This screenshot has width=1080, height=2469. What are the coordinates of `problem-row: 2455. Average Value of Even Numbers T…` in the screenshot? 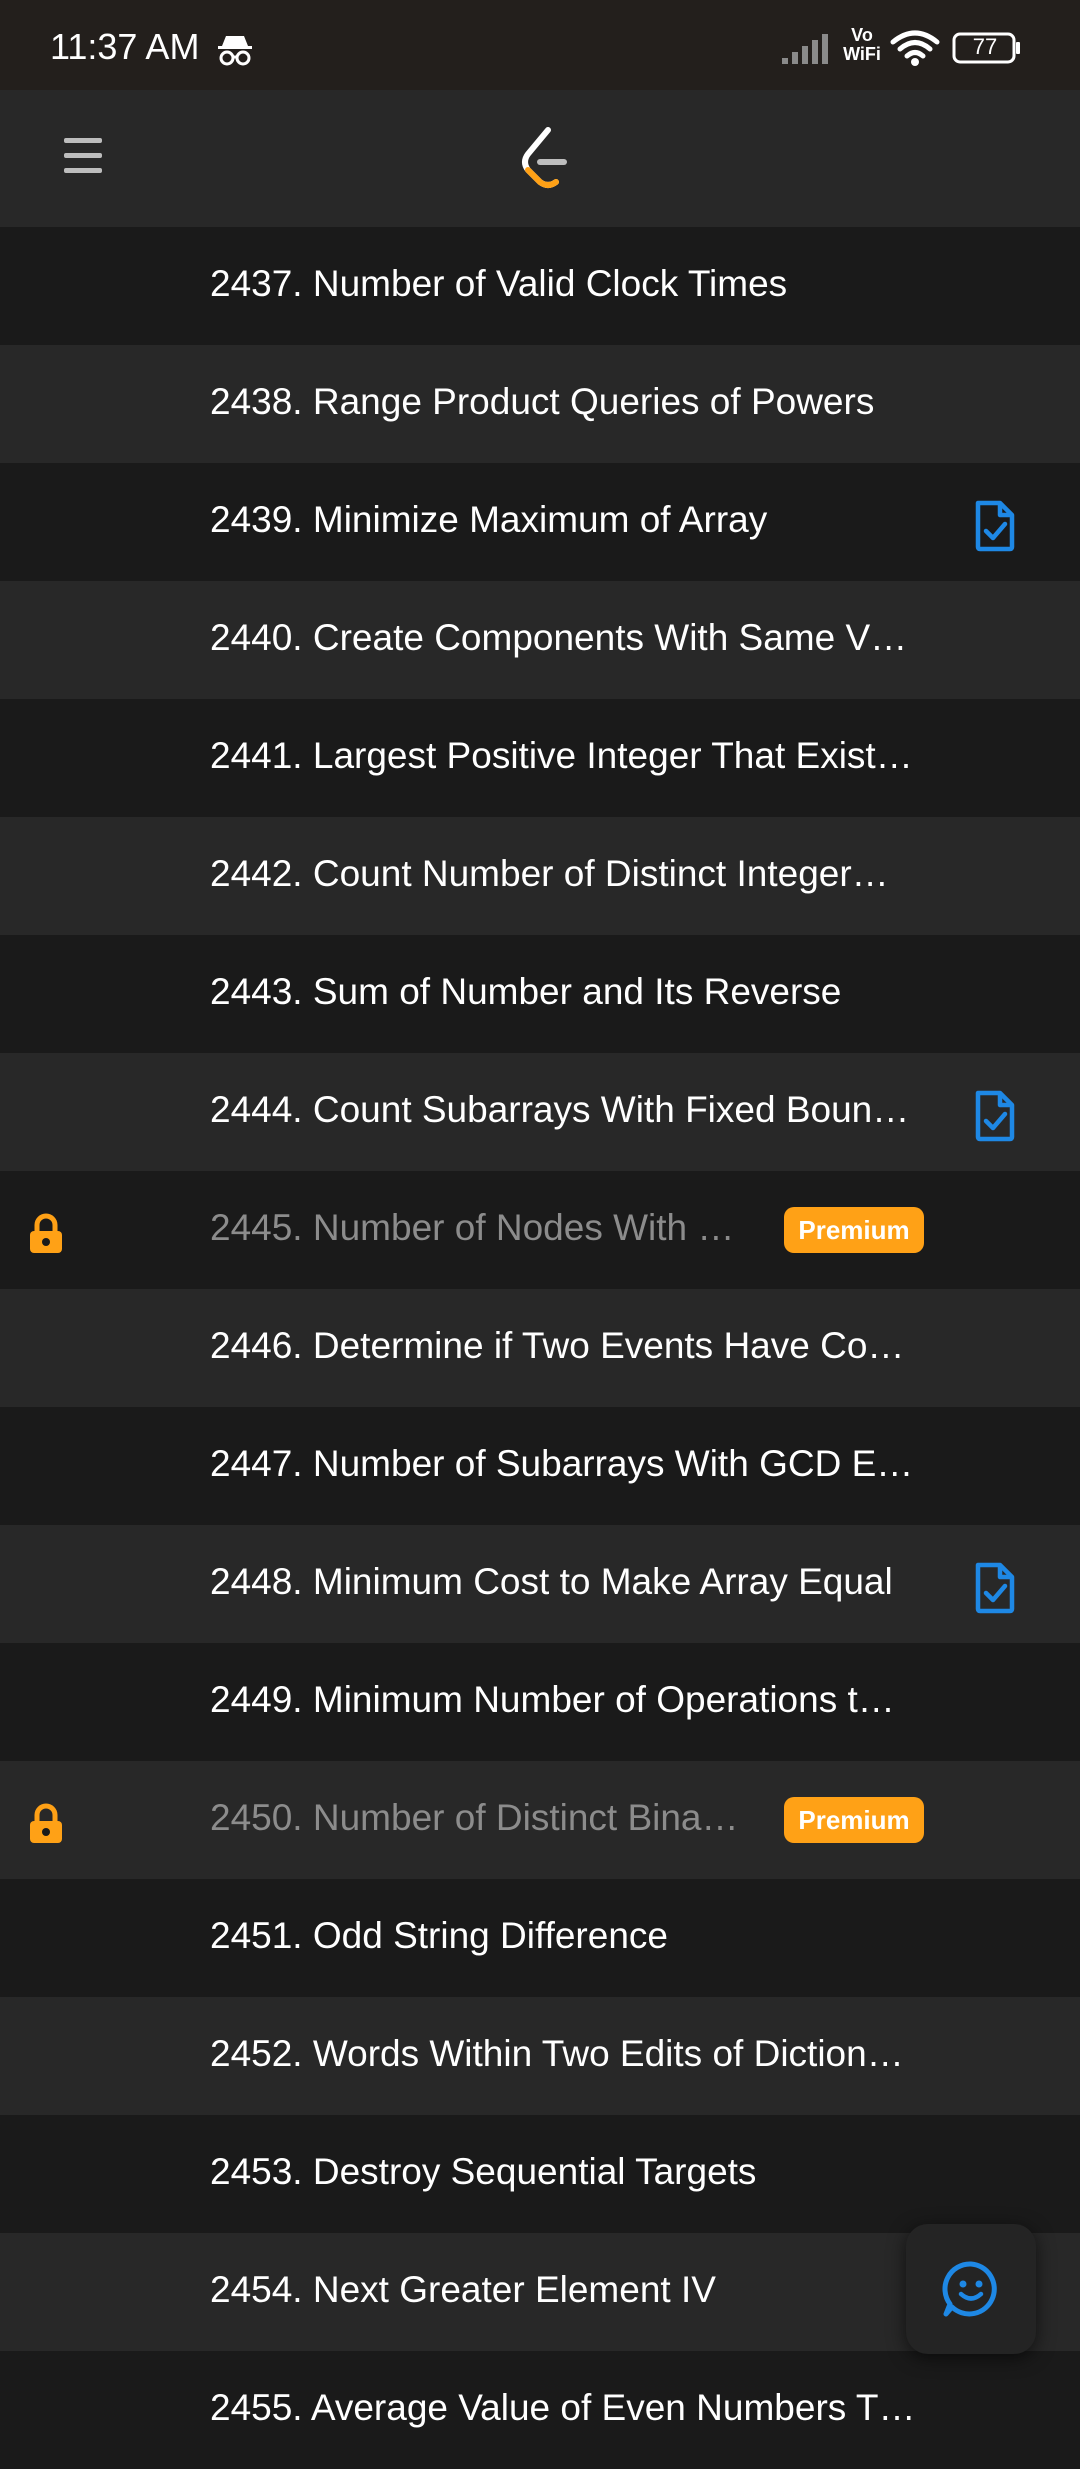 It's located at (540, 2410).